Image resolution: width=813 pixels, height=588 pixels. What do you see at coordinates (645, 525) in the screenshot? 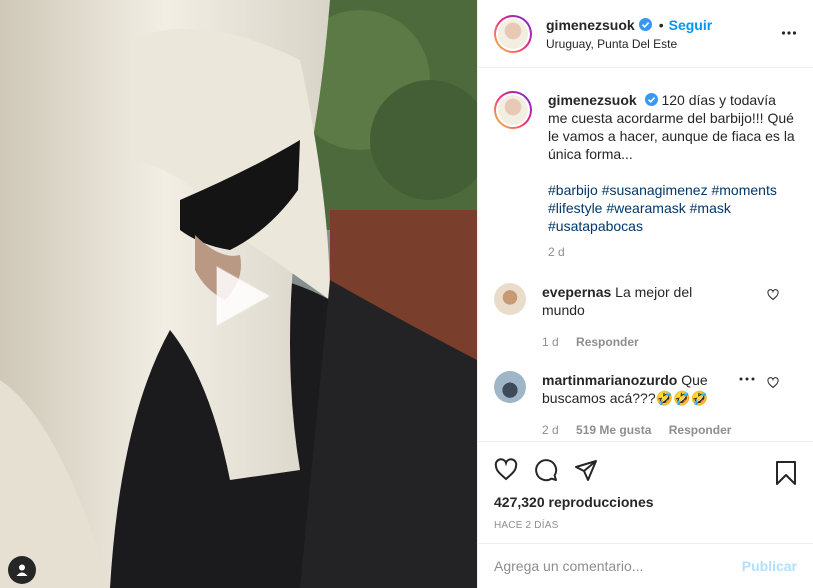
I see `post-date: HACE 2 DÍAS` at bounding box center [645, 525].